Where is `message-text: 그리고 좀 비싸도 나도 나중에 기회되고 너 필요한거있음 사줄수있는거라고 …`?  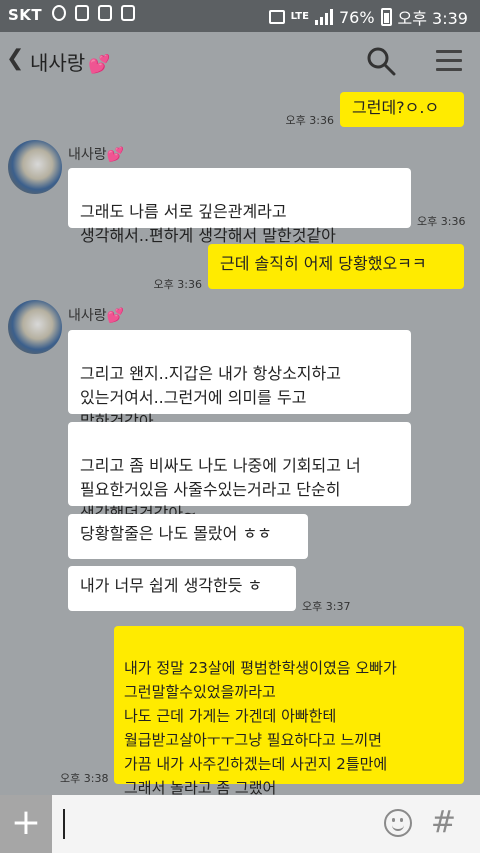 message-text: 그리고 좀 비싸도 나도 나중에 기회되고 너 필요한거있음 사줄수있는거라고 … is located at coordinates (220, 489).